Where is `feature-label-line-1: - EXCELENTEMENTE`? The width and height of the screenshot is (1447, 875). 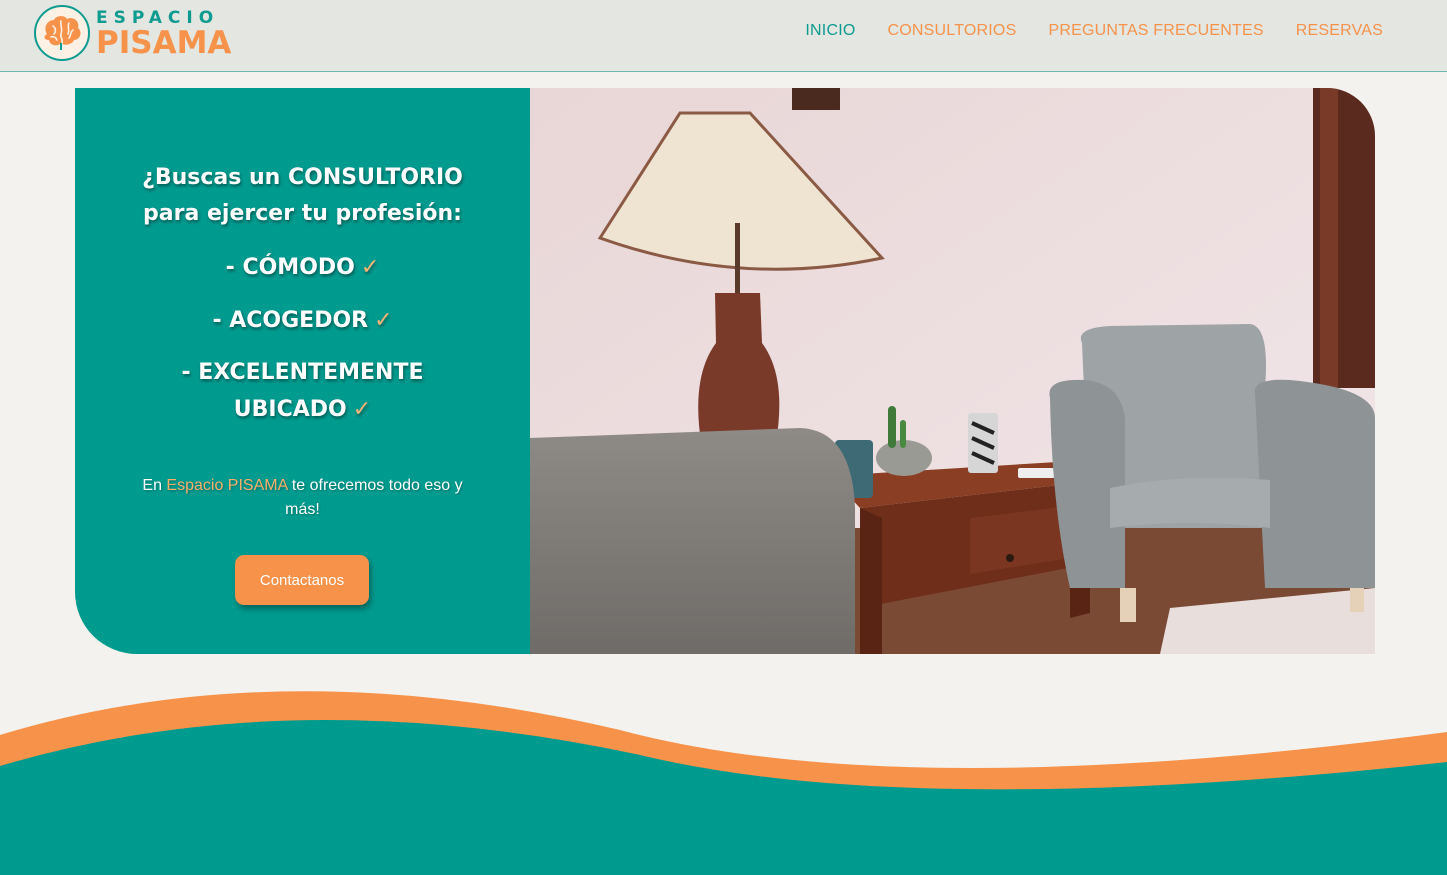
feature-label-line-1: - EXCELENTEMENTE is located at coordinates (302, 372).